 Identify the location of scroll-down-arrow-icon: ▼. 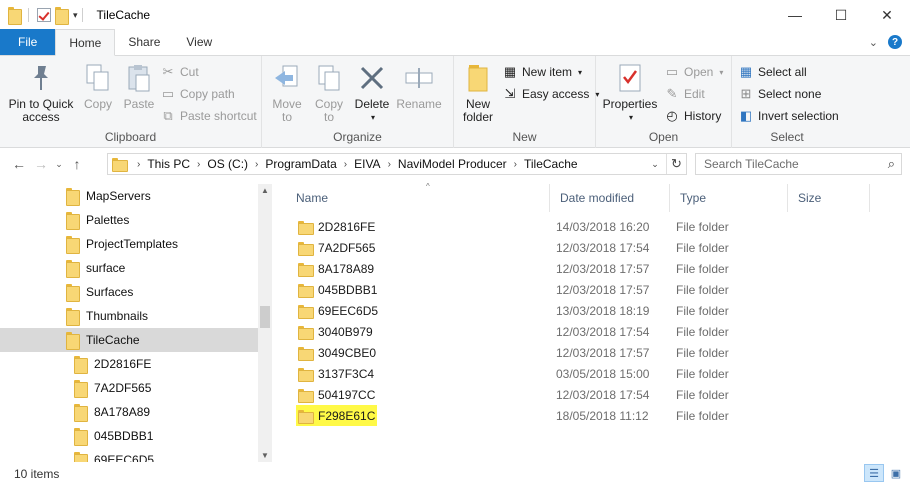
(265, 455).